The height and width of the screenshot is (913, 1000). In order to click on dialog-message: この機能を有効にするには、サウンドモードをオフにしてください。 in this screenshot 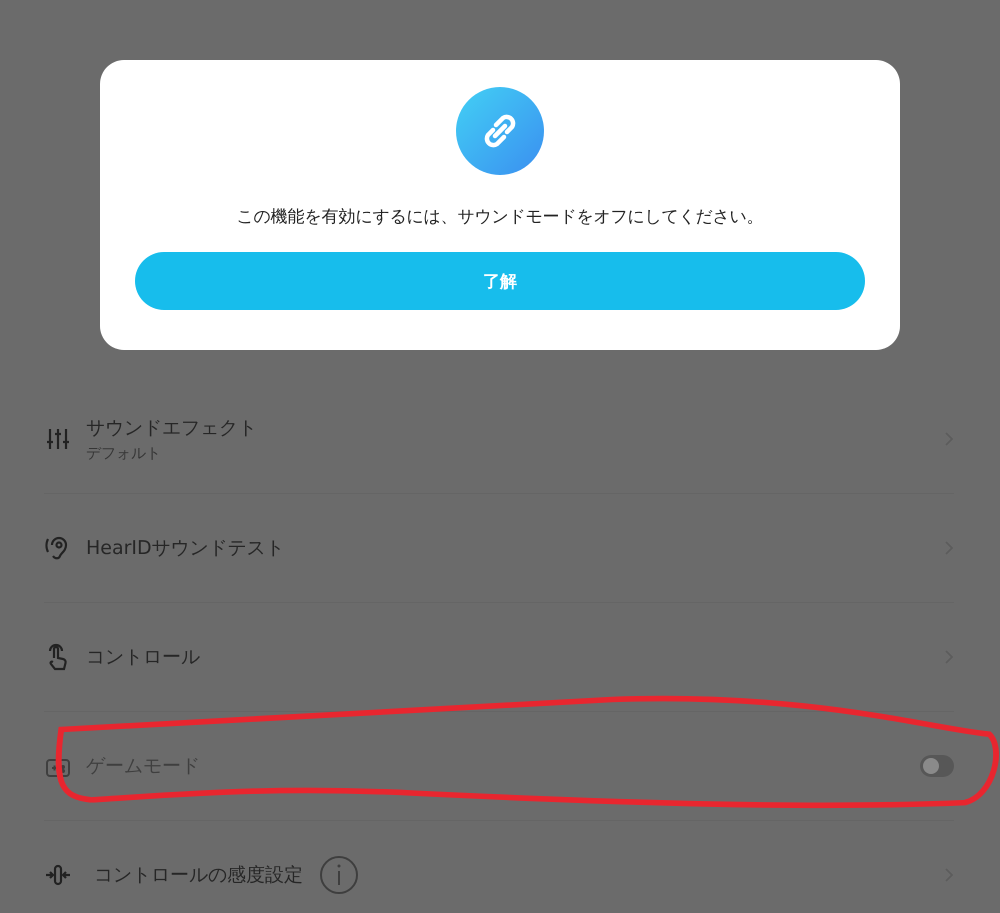, I will do `click(500, 217)`.